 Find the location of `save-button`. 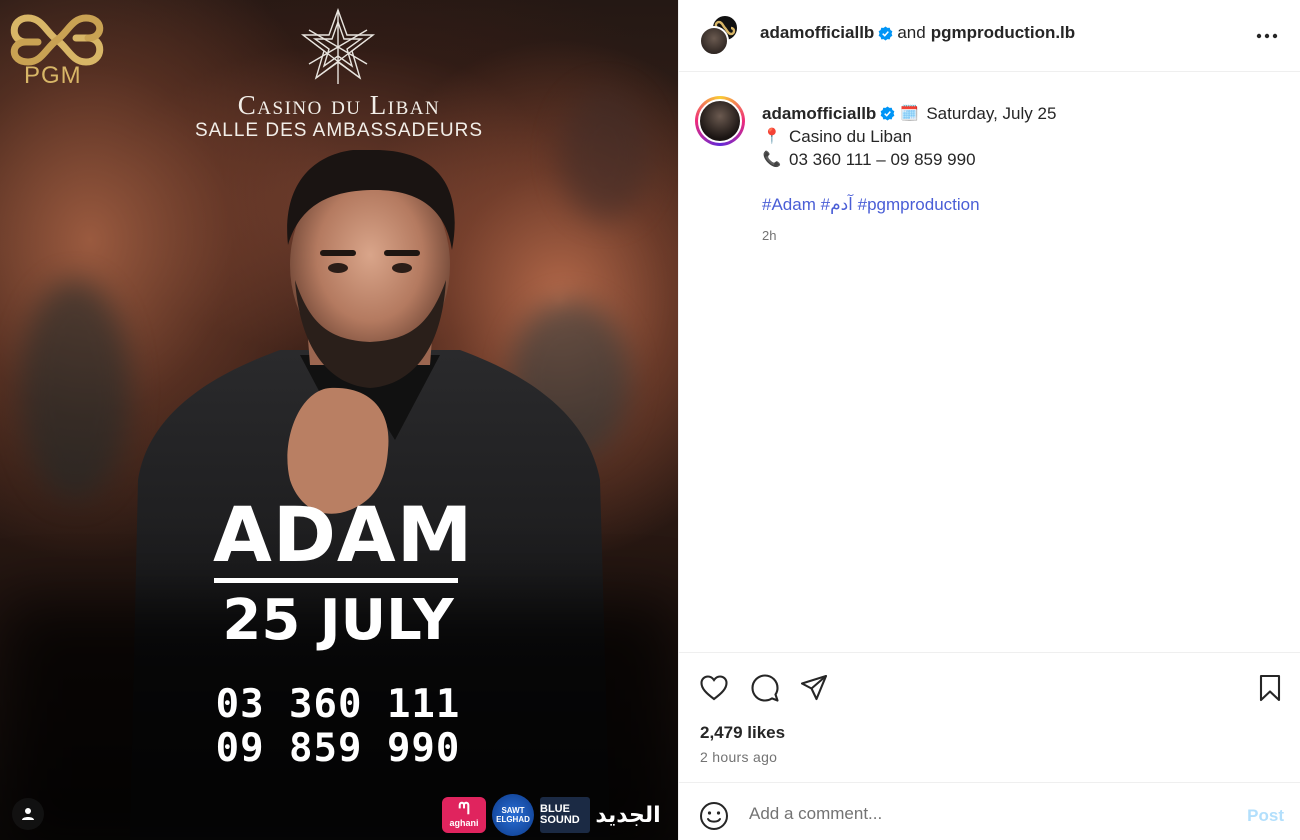

save-button is located at coordinates (1270, 688).